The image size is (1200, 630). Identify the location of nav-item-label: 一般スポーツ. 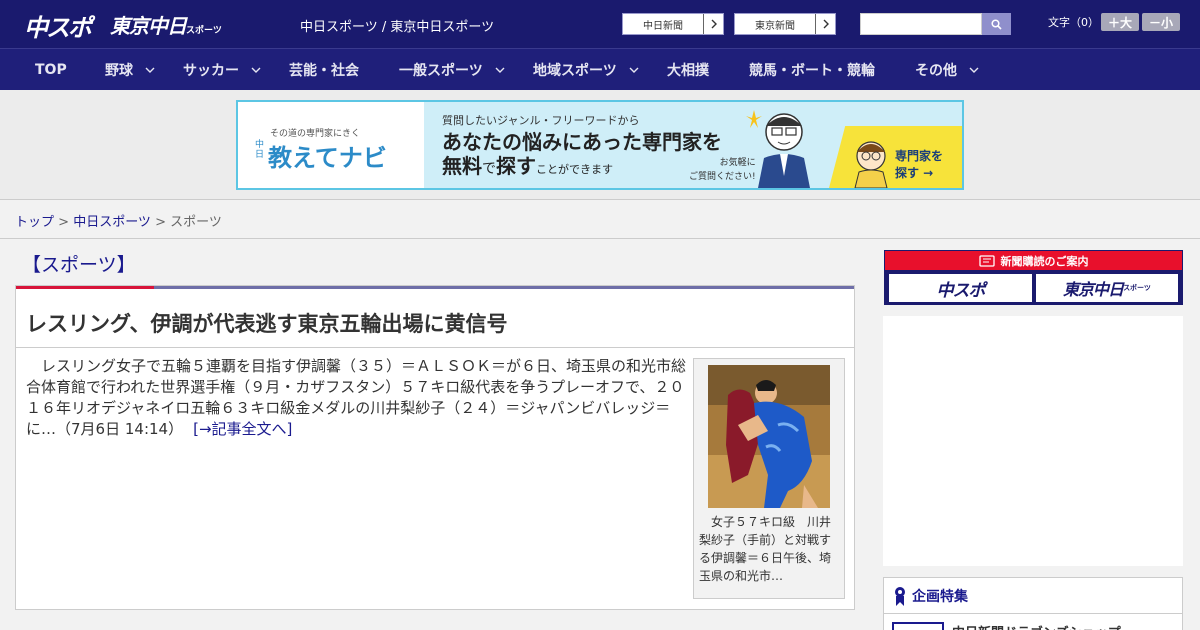
(441, 71).